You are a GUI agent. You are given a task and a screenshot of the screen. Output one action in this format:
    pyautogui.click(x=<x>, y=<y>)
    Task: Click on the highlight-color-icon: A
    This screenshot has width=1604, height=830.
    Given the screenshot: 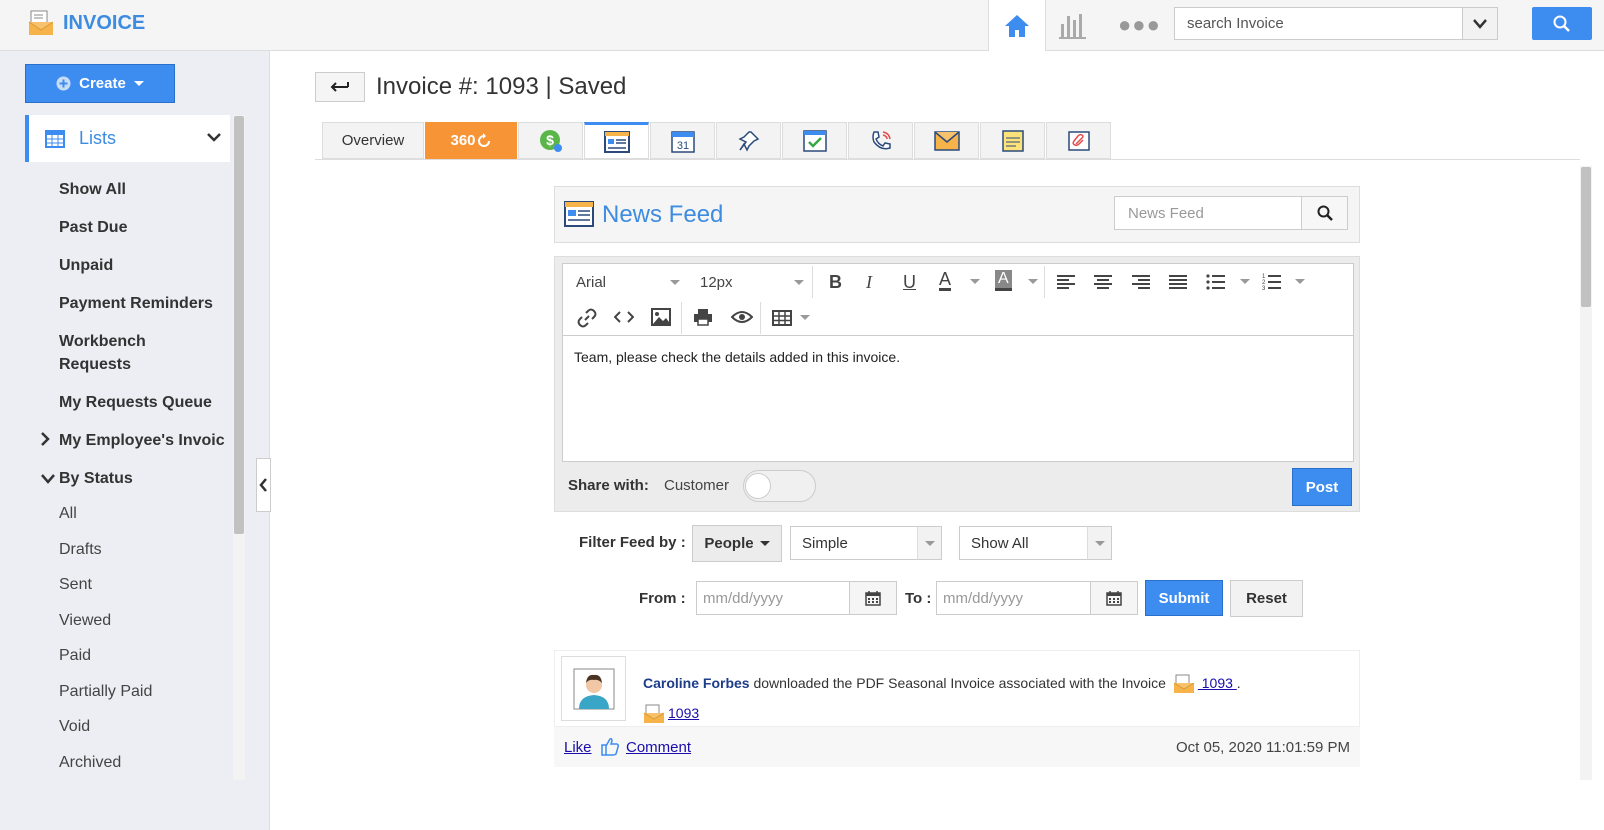 What is the action you would take?
    pyautogui.click(x=1003, y=280)
    